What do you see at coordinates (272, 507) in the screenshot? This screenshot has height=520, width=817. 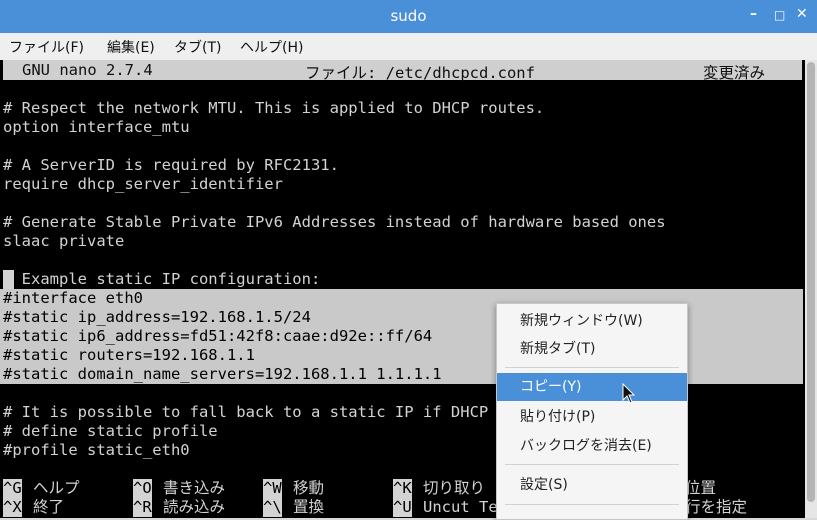 I see `shortcut-key: ^\` at bounding box center [272, 507].